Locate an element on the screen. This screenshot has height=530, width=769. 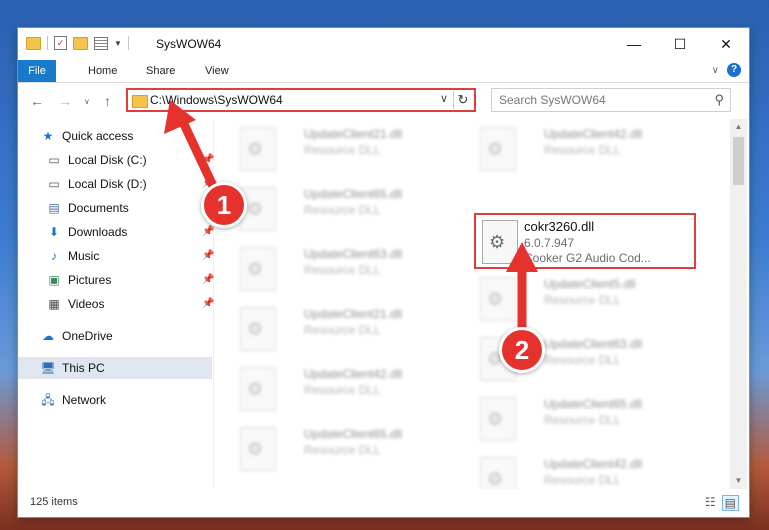
step-2-badge: 2 is located at coordinates (522, 350).